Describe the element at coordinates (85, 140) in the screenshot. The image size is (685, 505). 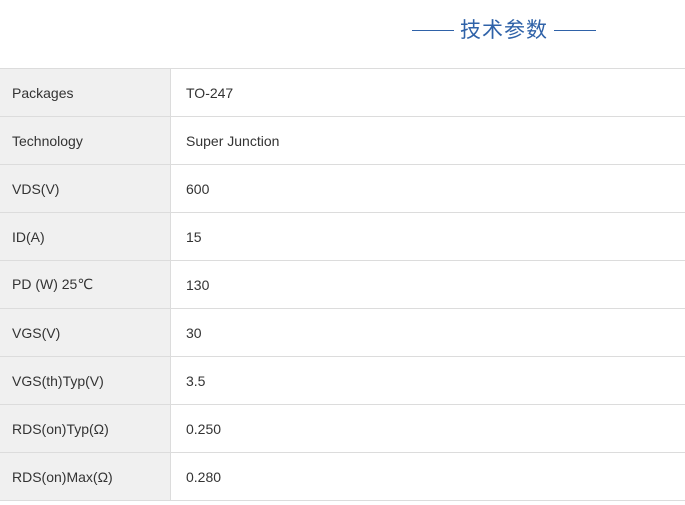
I see `spec-label: Technology` at that location.